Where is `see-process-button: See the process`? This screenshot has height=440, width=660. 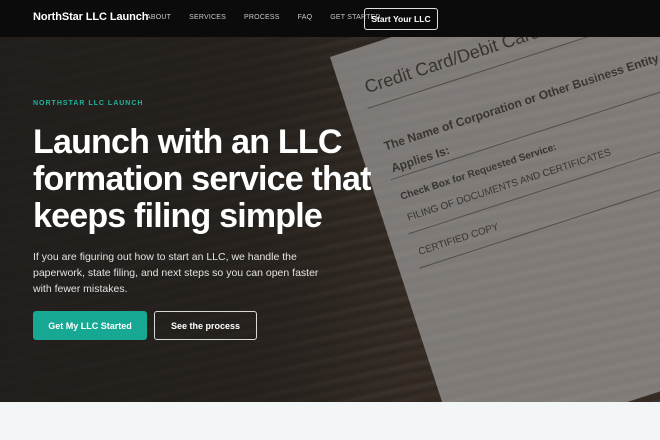 see-process-button: See the process is located at coordinates (205, 325).